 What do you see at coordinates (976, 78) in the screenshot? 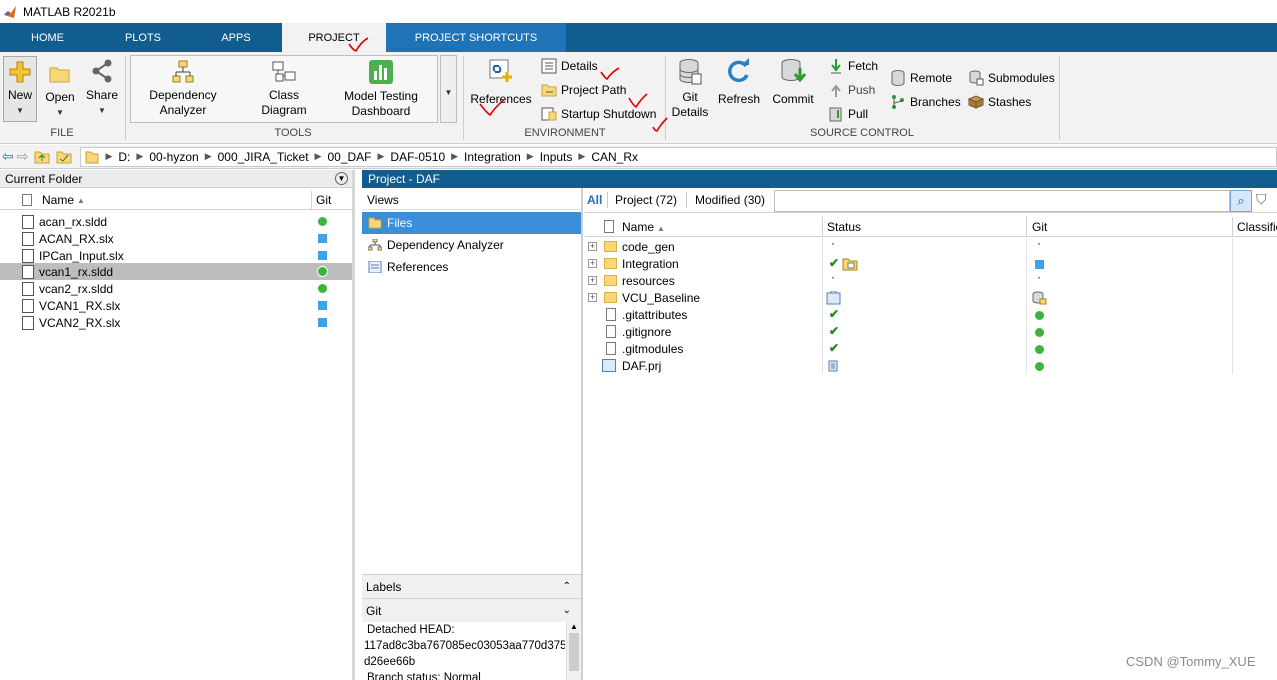
I see `submodules-icon` at bounding box center [976, 78].